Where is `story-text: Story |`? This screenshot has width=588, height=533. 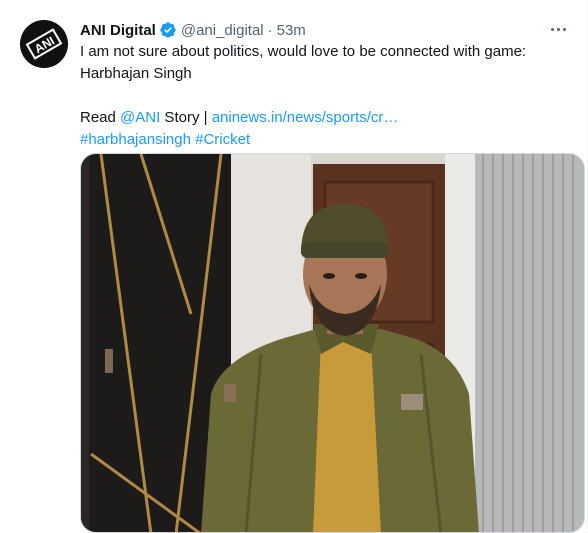 story-text: Story | is located at coordinates (186, 117).